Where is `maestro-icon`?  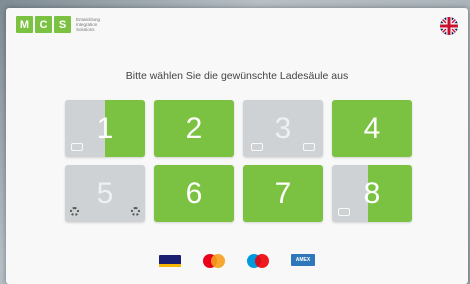 maestro-icon is located at coordinates (258, 261).